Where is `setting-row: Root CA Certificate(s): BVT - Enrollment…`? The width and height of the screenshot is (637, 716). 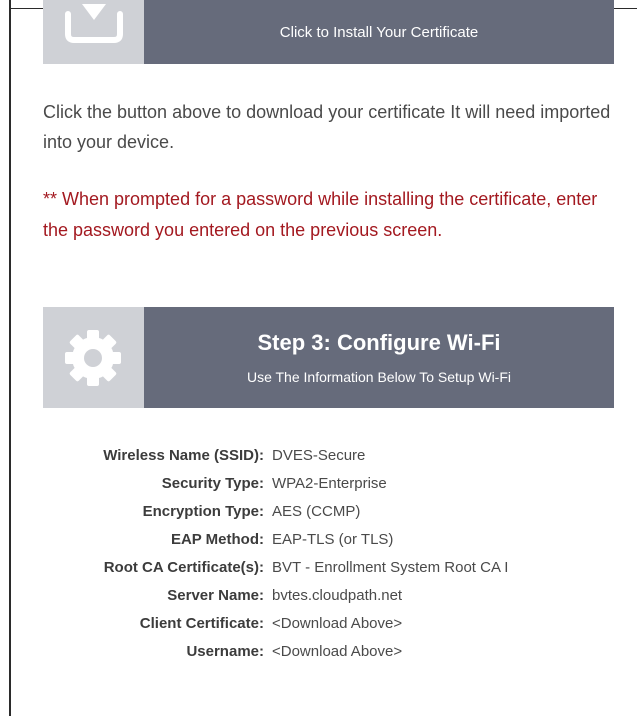
setting-row: Root CA Certificate(s): BVT - Enrollment… is located at coordinates (318, 567).